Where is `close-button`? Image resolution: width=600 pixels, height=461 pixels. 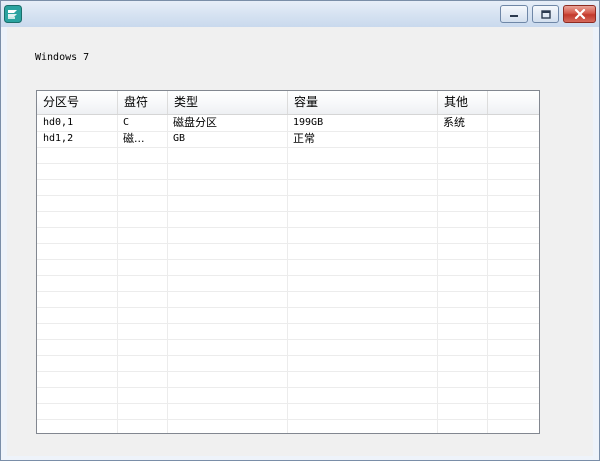
close-button is located at coordinates (579, 14).